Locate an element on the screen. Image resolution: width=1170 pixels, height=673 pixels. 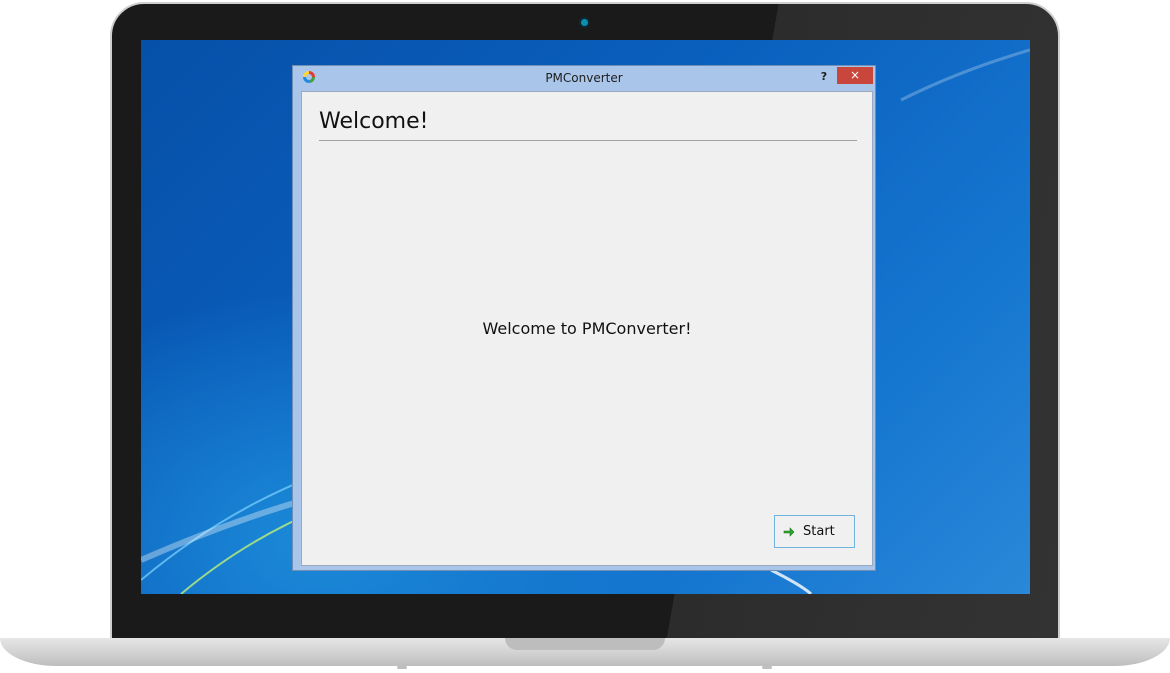
window-title: PMConverter is located at coordinates (584, 78).